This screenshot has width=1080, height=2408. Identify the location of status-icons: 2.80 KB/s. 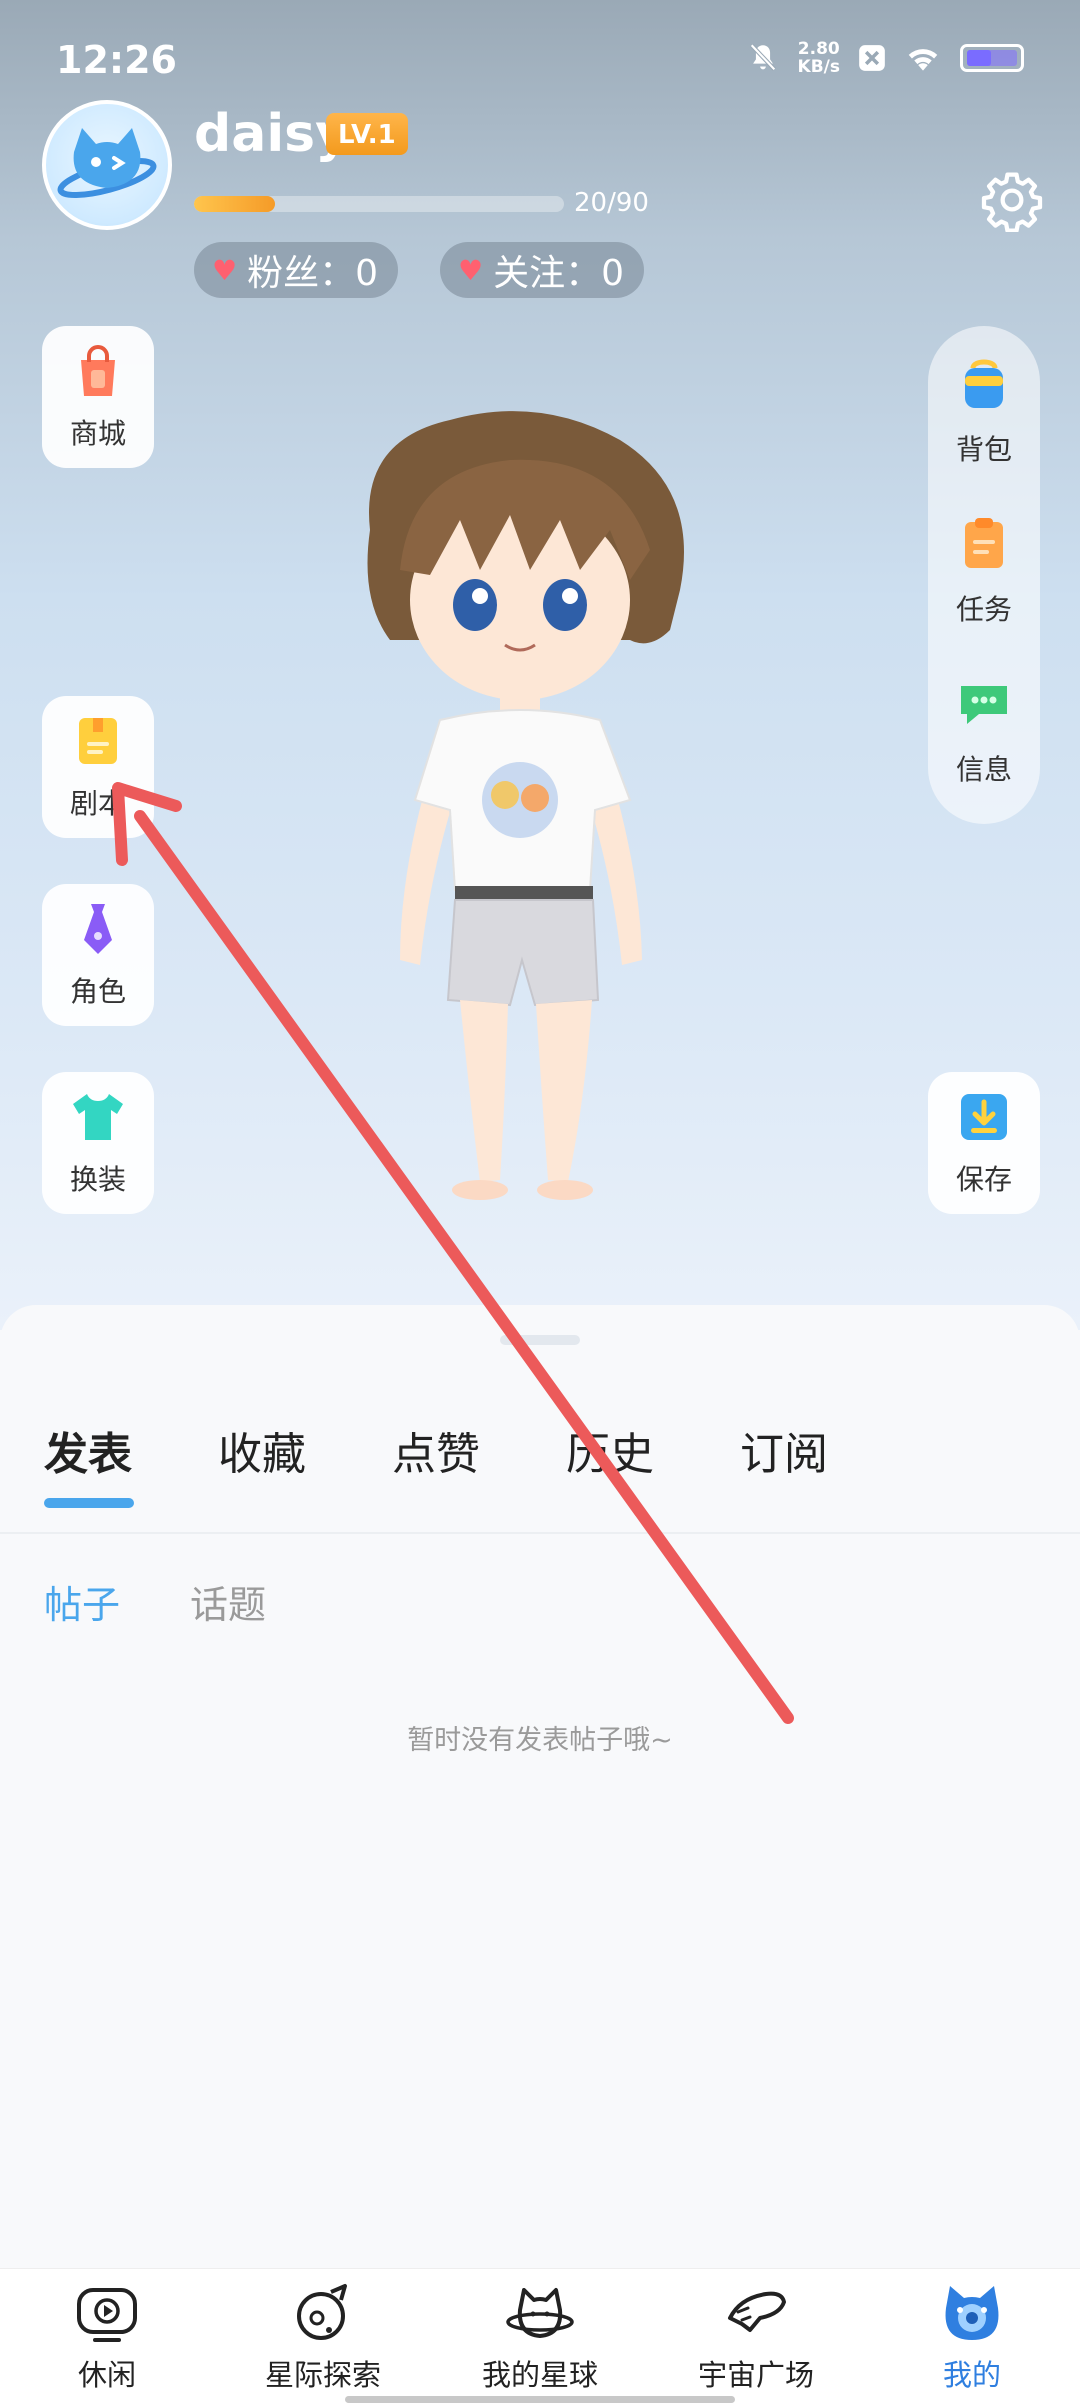
(885, 58).